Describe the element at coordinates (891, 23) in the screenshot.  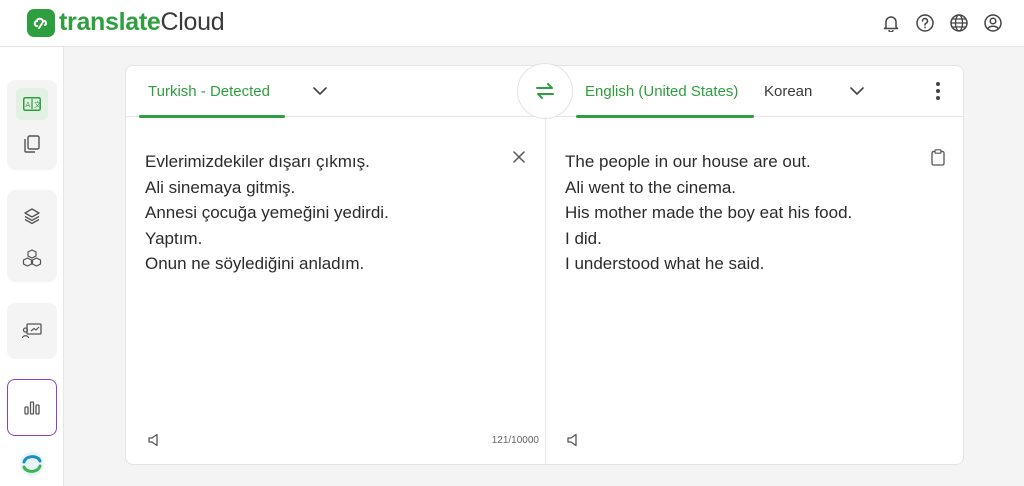
I see `bell-icon` at that location.